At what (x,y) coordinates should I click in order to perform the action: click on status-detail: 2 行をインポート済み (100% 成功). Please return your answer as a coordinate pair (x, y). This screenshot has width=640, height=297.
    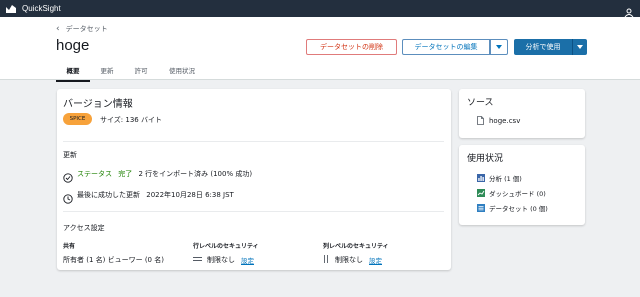
    Looking at the image, I should click on (195, 174).